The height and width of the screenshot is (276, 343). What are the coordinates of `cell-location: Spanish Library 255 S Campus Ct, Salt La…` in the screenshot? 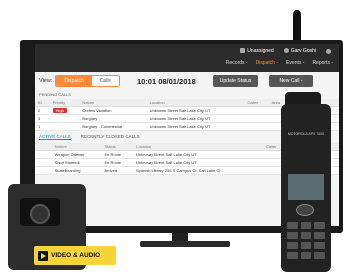 It's located at (197, 170).